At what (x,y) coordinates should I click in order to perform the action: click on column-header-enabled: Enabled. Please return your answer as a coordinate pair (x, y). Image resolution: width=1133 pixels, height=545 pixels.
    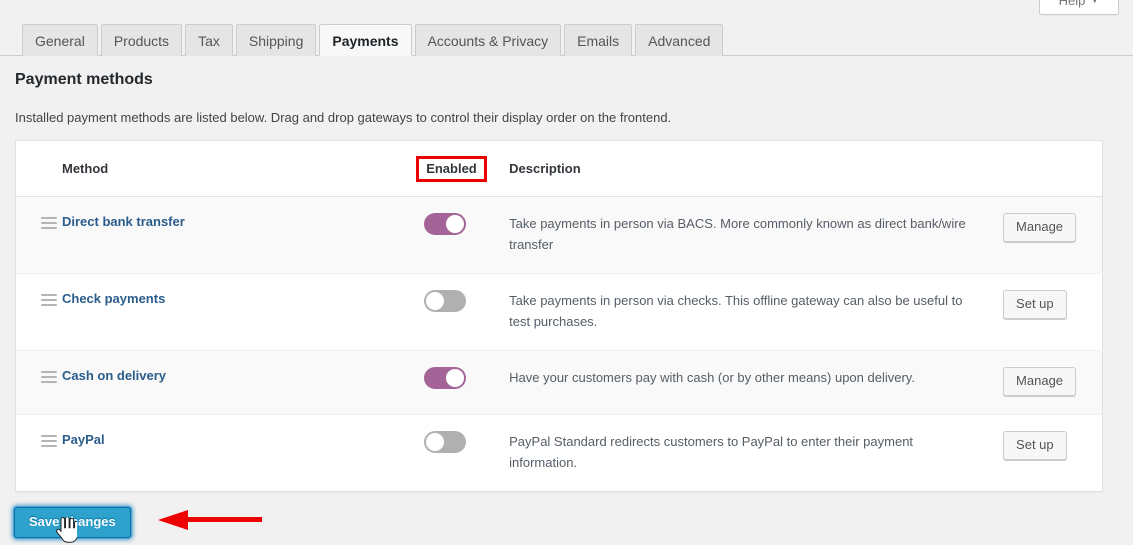
    Looking at the image, I should click on (463, 168).